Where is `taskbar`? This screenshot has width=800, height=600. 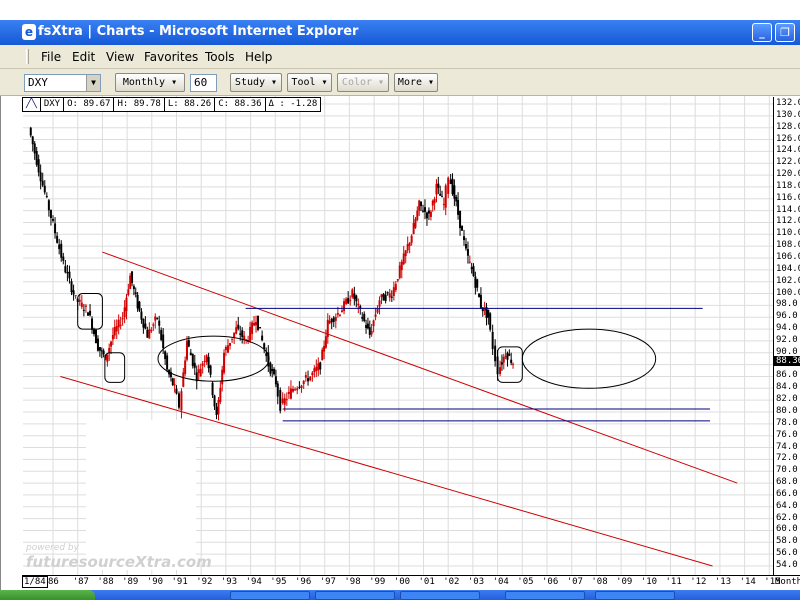
taskbar is located at coordinates (400, 595).